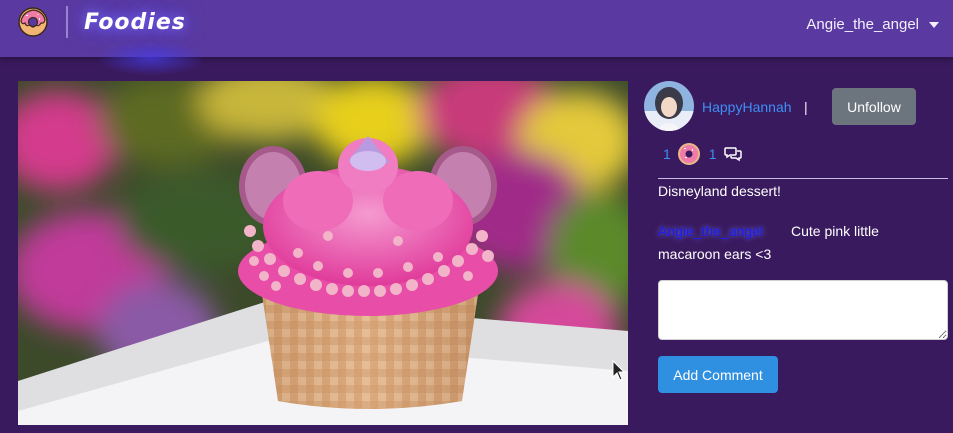  I want to click on likes-count: 1, so click(667, 154).